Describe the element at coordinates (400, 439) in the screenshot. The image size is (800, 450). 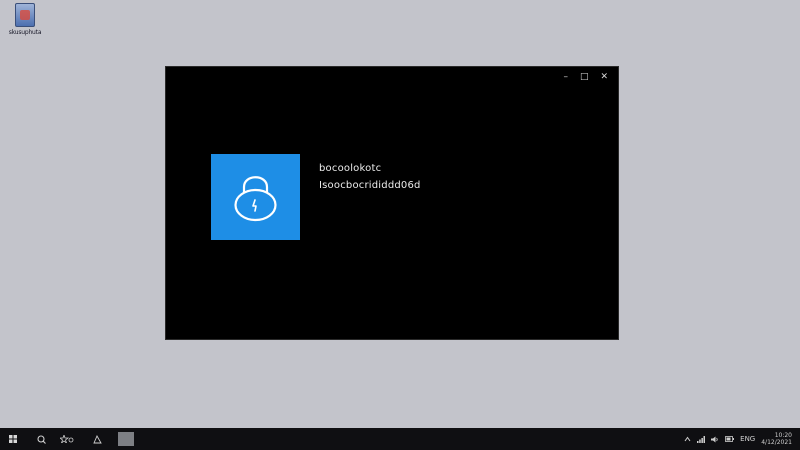
I see `taskbar: ENG 10:20 4/12/2021` at that location.